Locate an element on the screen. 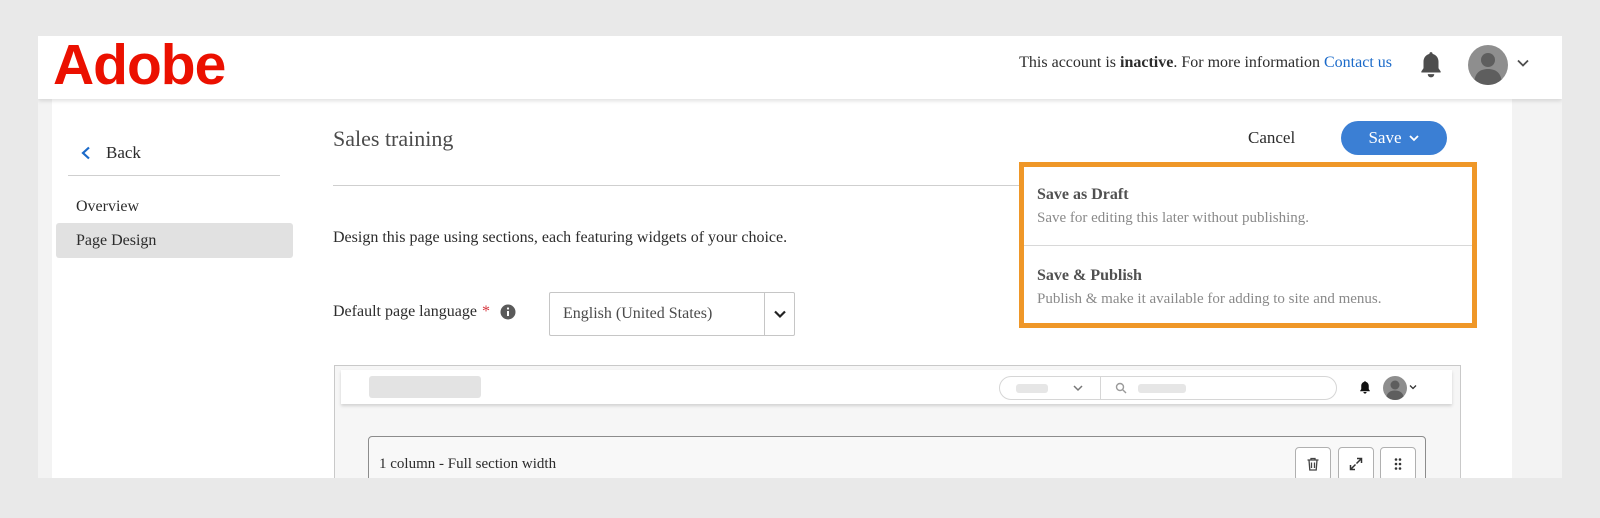  sidebar-divider is located at coordinates (174, 175).